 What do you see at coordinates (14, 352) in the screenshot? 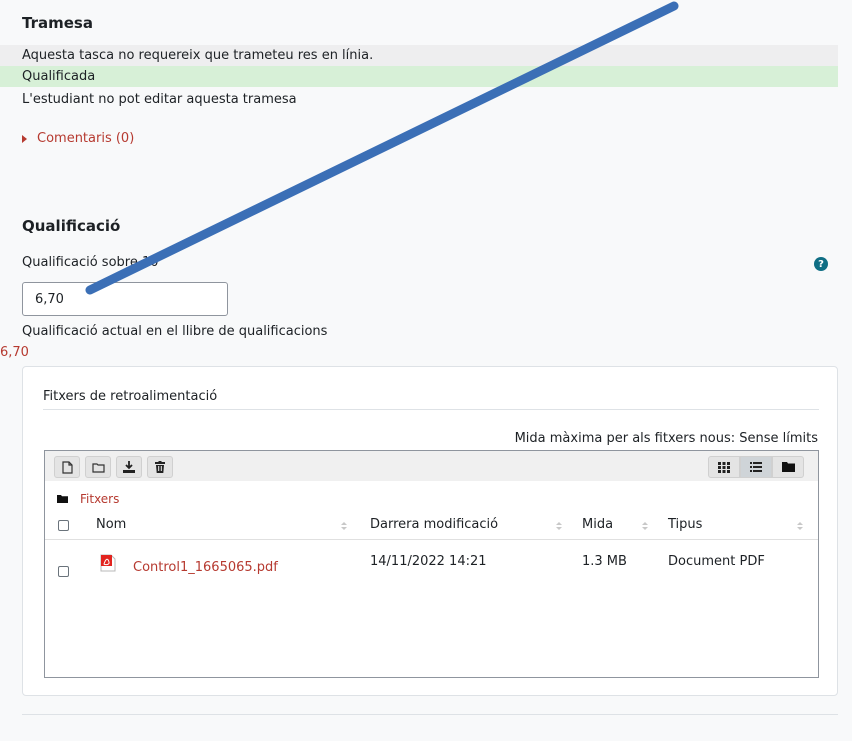
I see `current-grade-value: 6,70` at bounding box center [14, 352].